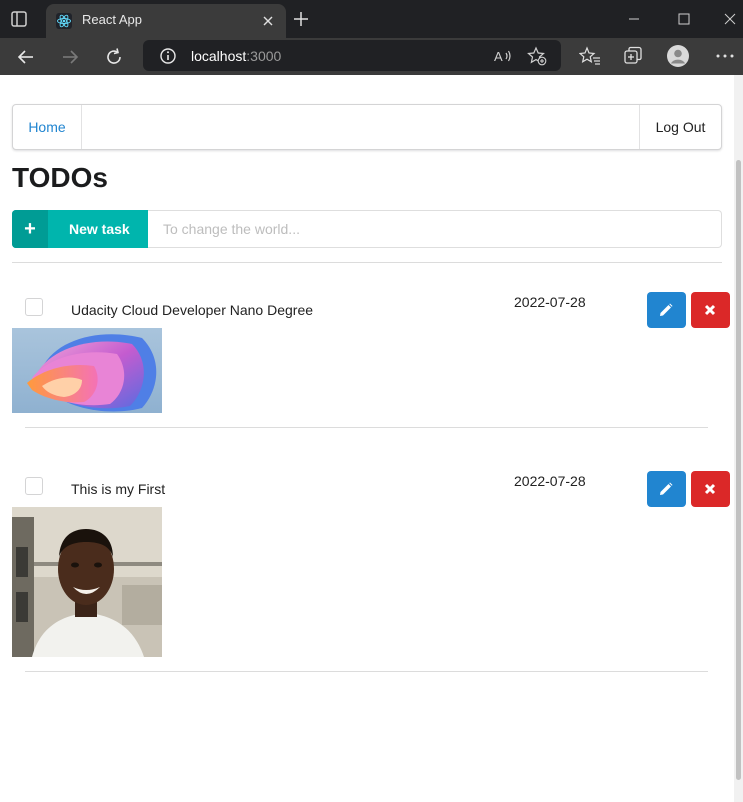 The height and width of the screenshot is (802, 743). I want to click on read-aloud-icon: A, so click(503, 56).